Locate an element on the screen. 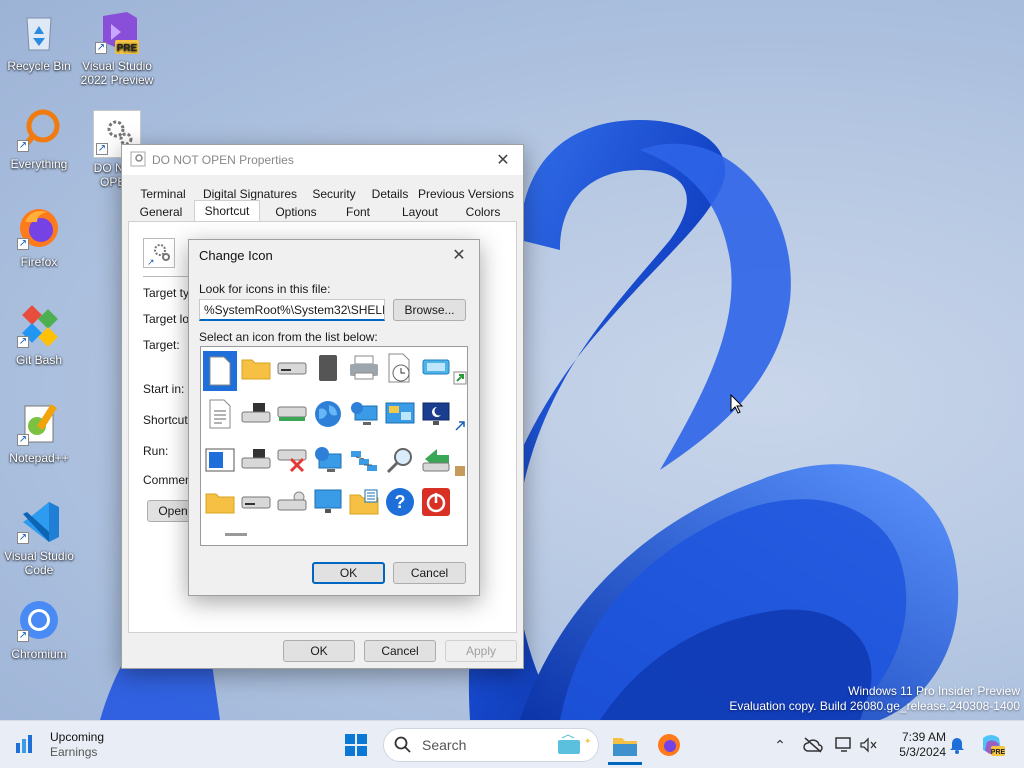 The height and width of the screenshot is (768, 1024). shortcut-gear-icon is located at coordinates (138, 160).